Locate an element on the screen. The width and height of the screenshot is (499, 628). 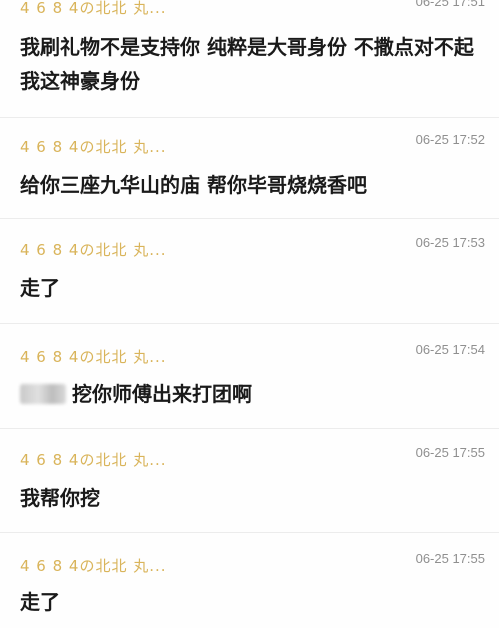
comment-text: 我刷礼物不是支持你 纯粹是大哥身份 不撒点对不起我这神豪身份 is located at coordinates (247, 64).